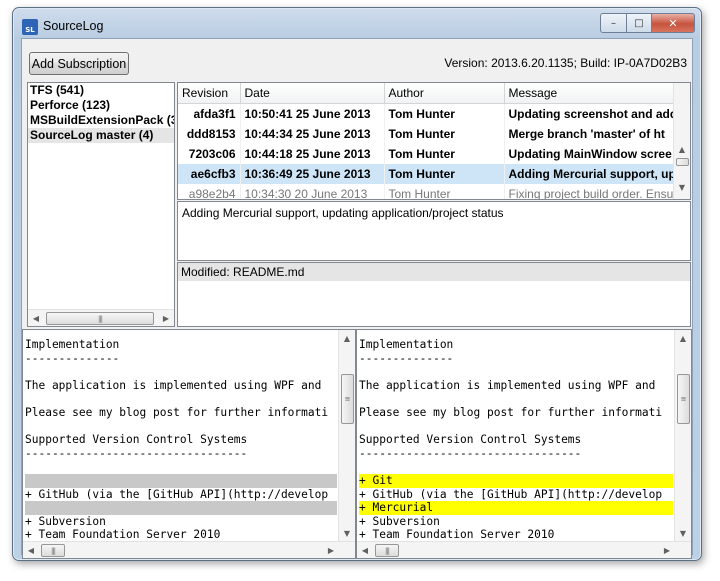 The height and width of the screenshot is (581, 720). Describe the element at coordinates (209, 113) in the screenshot. I see `cell-revision: afda3f1` at that location.